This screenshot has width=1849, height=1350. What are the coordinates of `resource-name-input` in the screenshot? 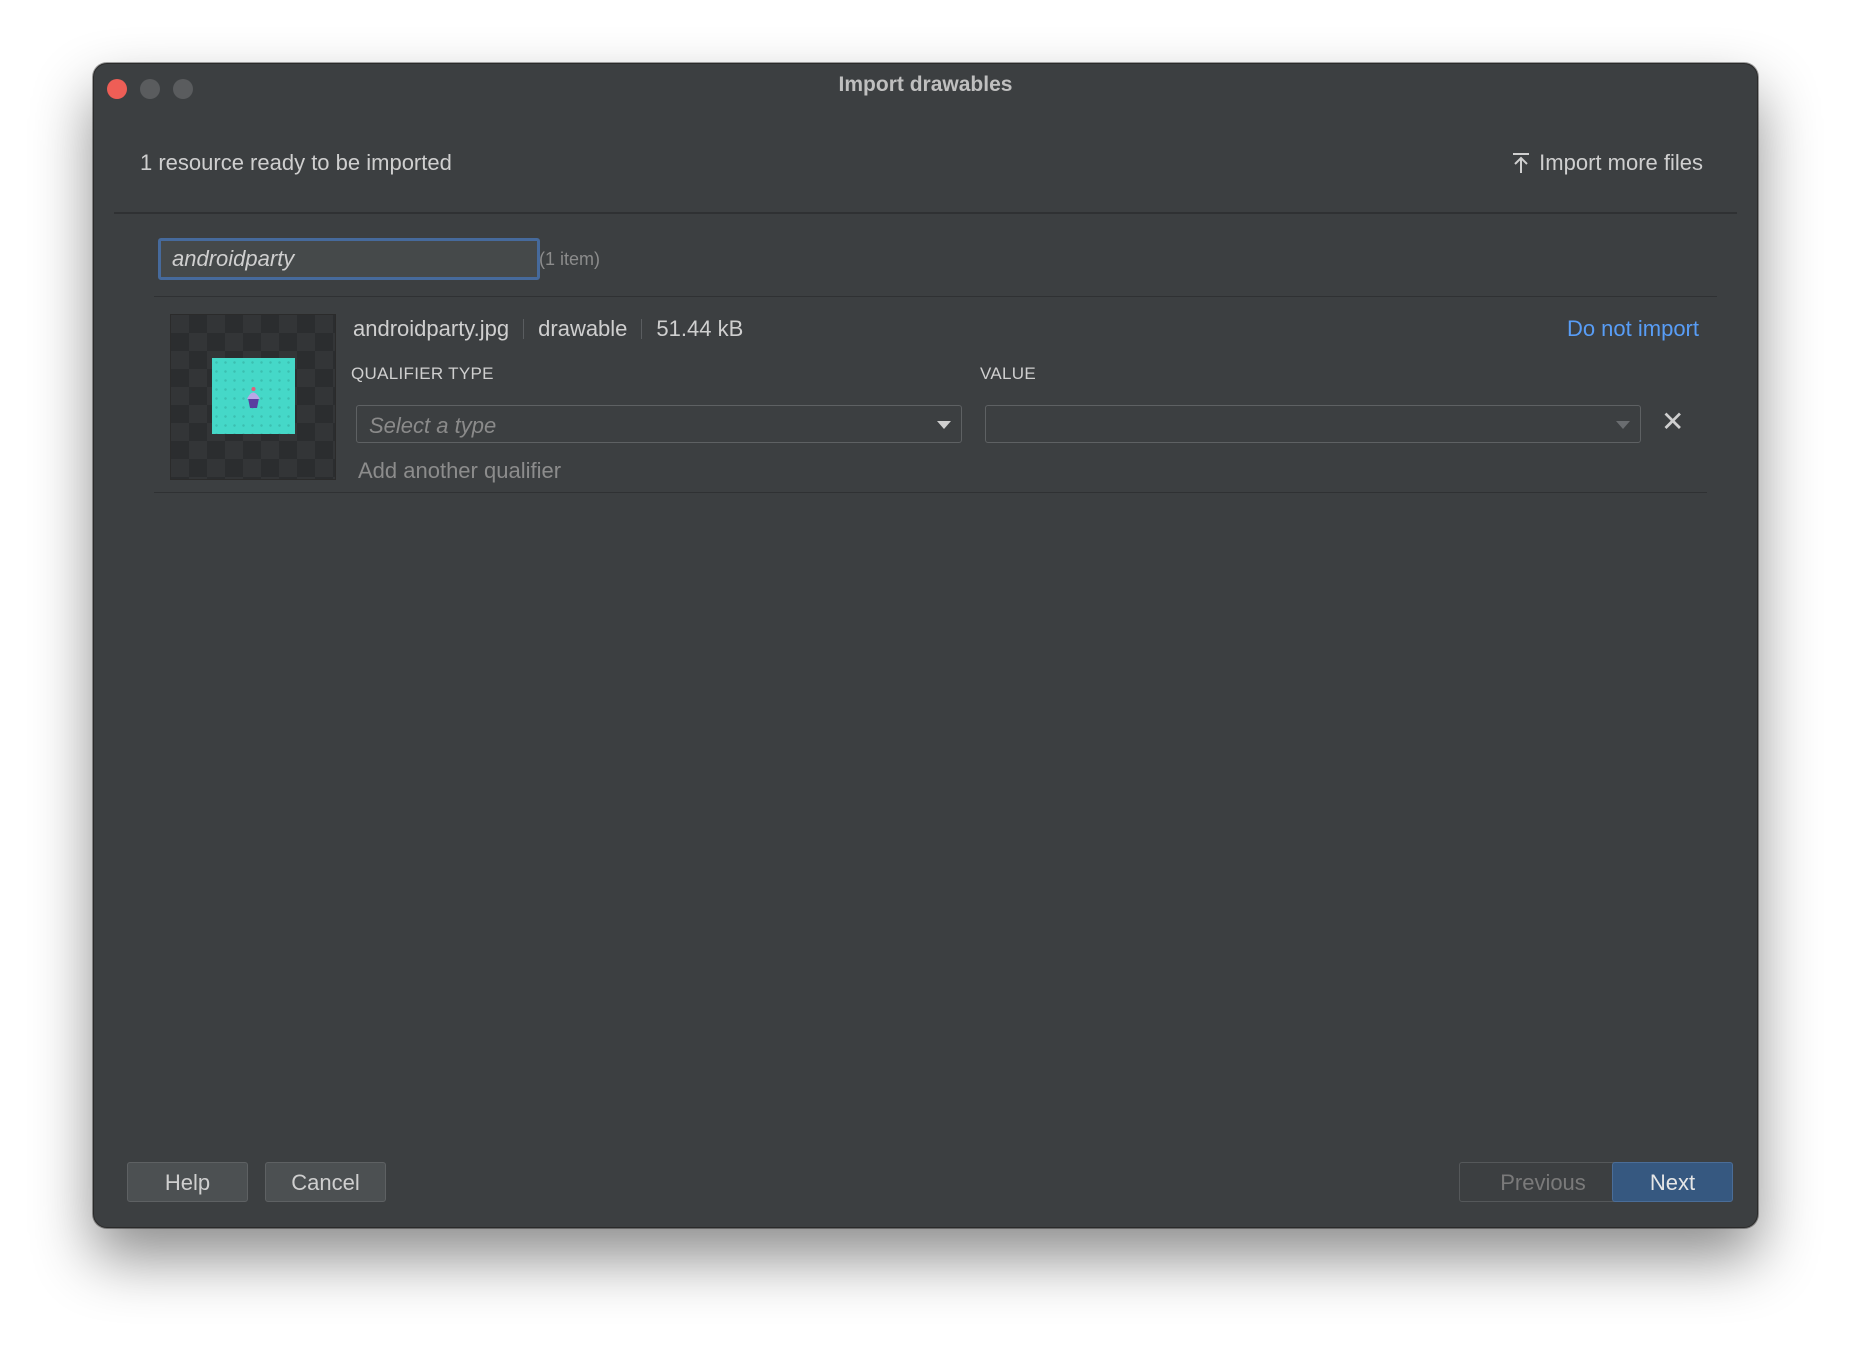 It's located at (349, 259).